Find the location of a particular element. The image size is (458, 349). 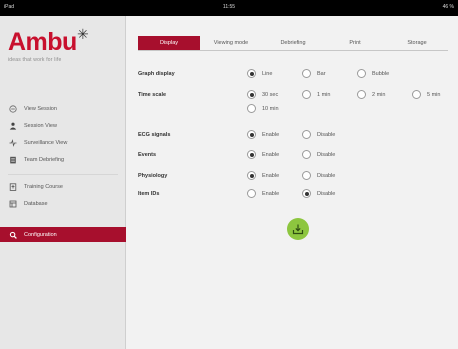

graph-display-bubble-radio: Bubble is located at coordinates (373, 73).